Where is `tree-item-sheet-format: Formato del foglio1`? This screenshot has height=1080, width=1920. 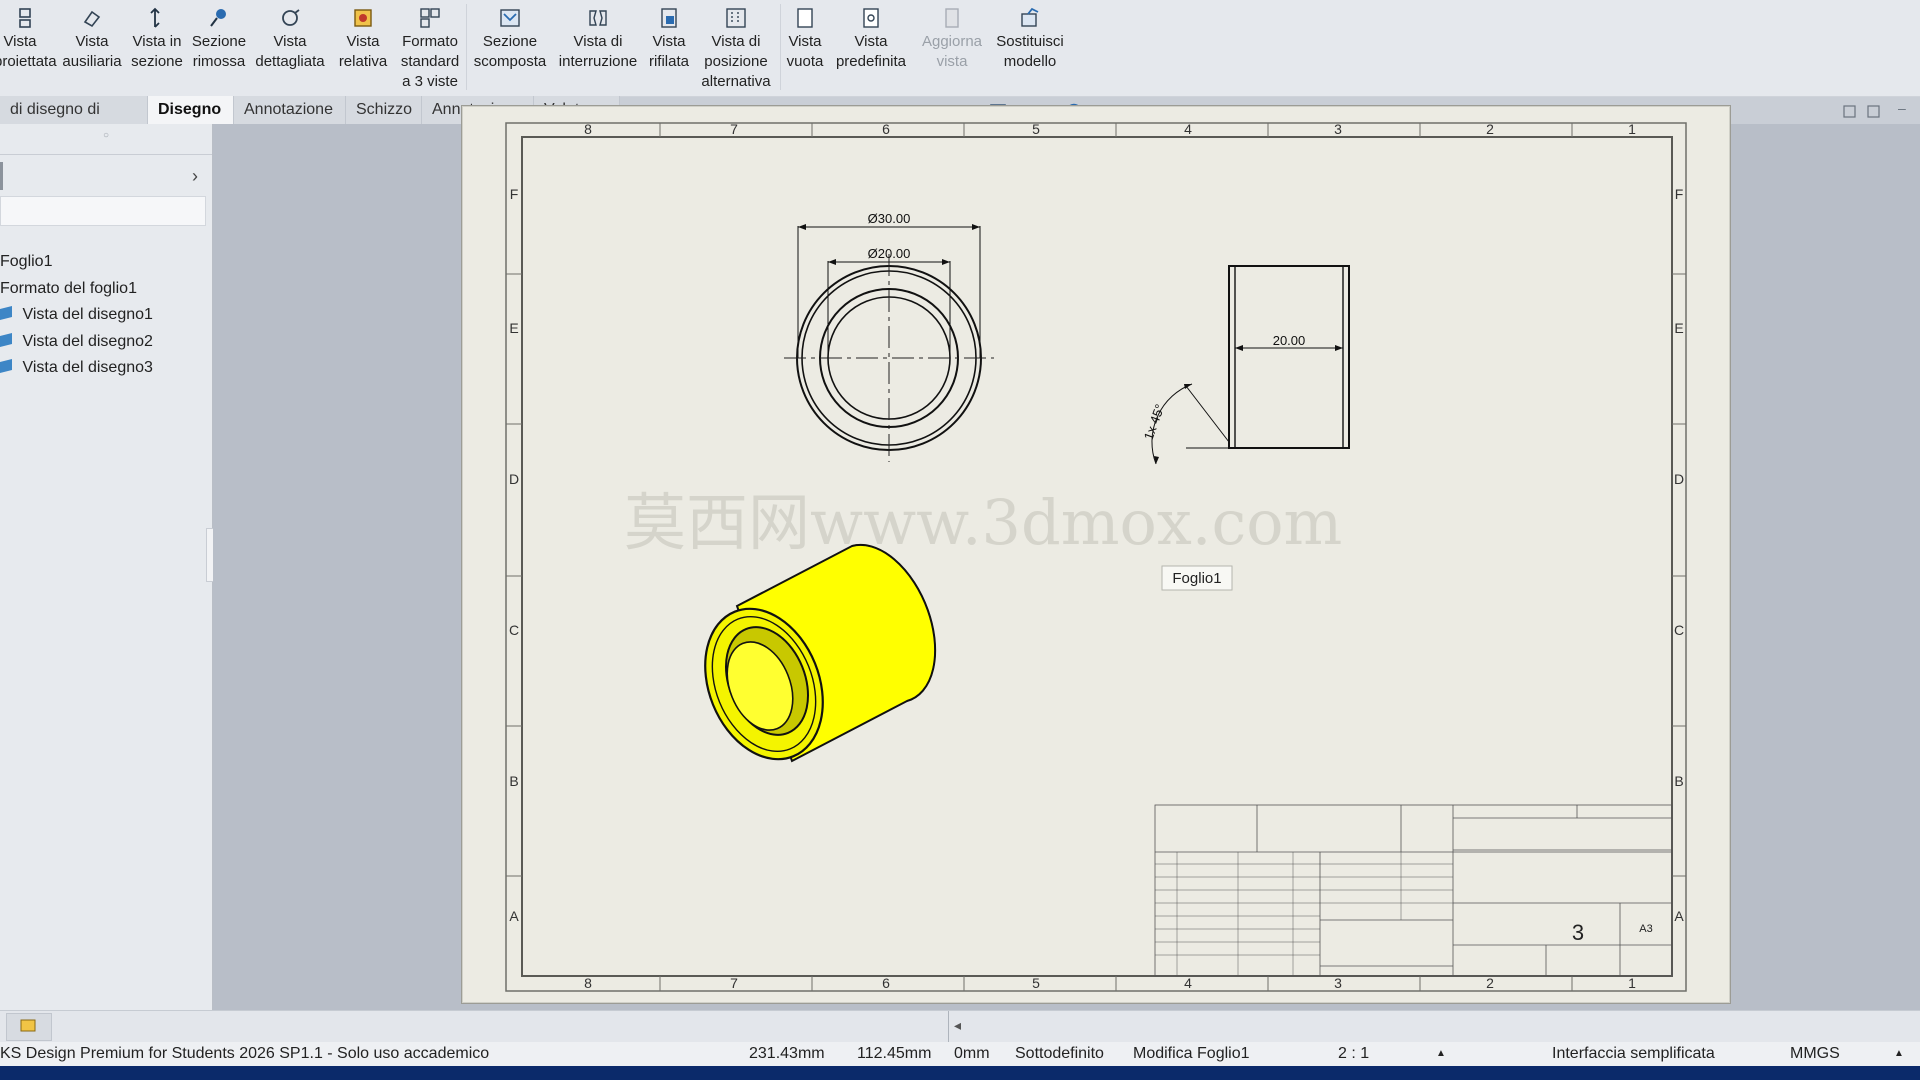 tree-item-sheet-format: Formato del foglio1 is located at coordinates (68, 289).